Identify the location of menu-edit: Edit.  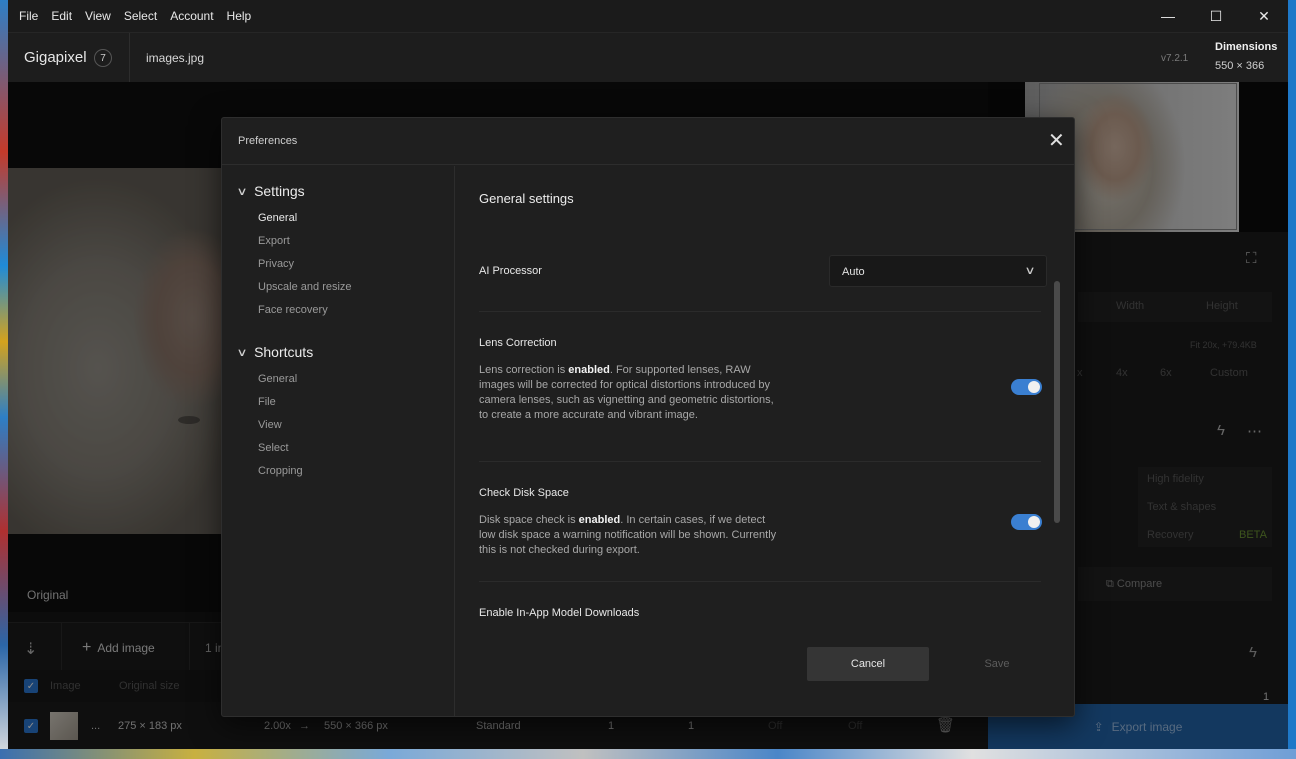
(61, 16).